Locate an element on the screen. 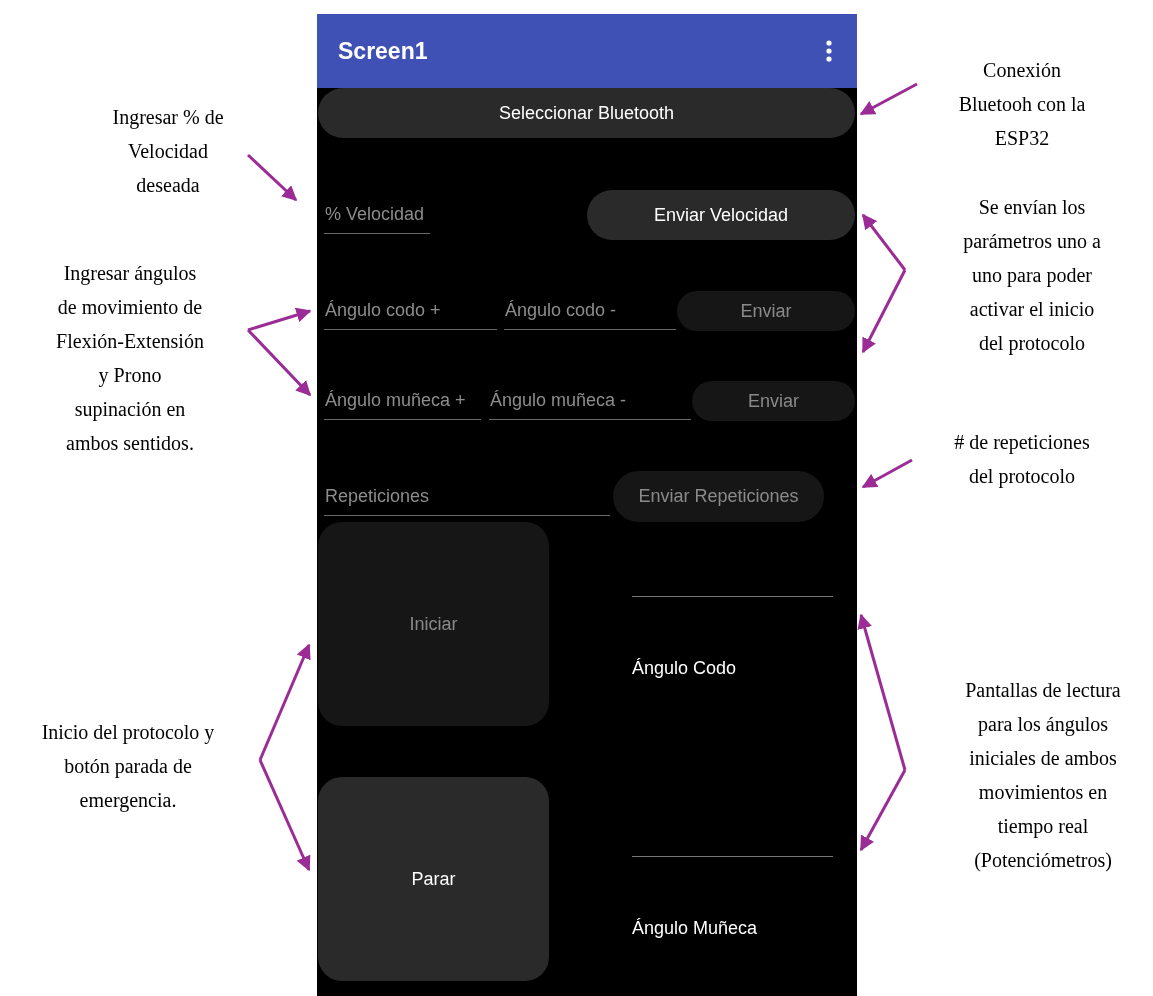 Image resolution: width=1153 pixels, height=996 pixels. send-button: Enviar Velocidad is located at coordinates (721, 215).